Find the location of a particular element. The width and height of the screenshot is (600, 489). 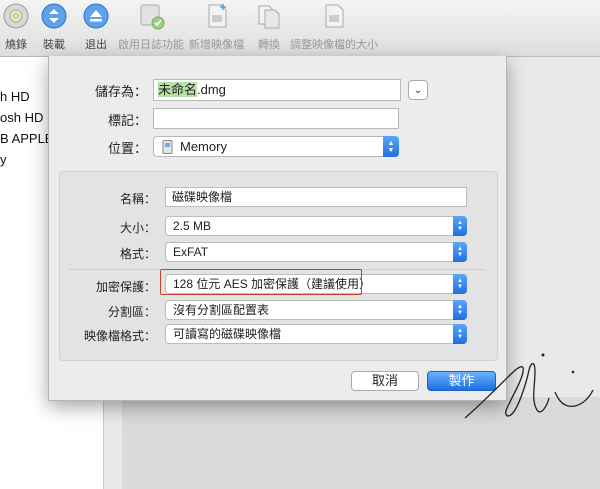

toolbar: 燒錄 裝載 退出 啟用日誌功能 新增映像檔 轉換 調整映像檔的大小 is located at coordinates (300, 28).